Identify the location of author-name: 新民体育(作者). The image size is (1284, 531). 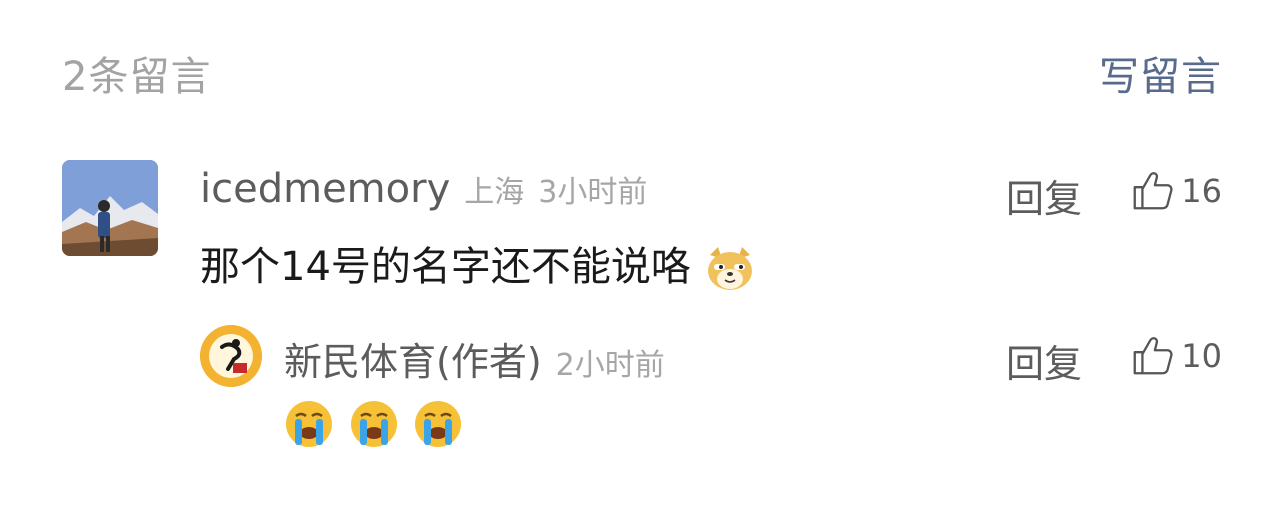
(413, 362).